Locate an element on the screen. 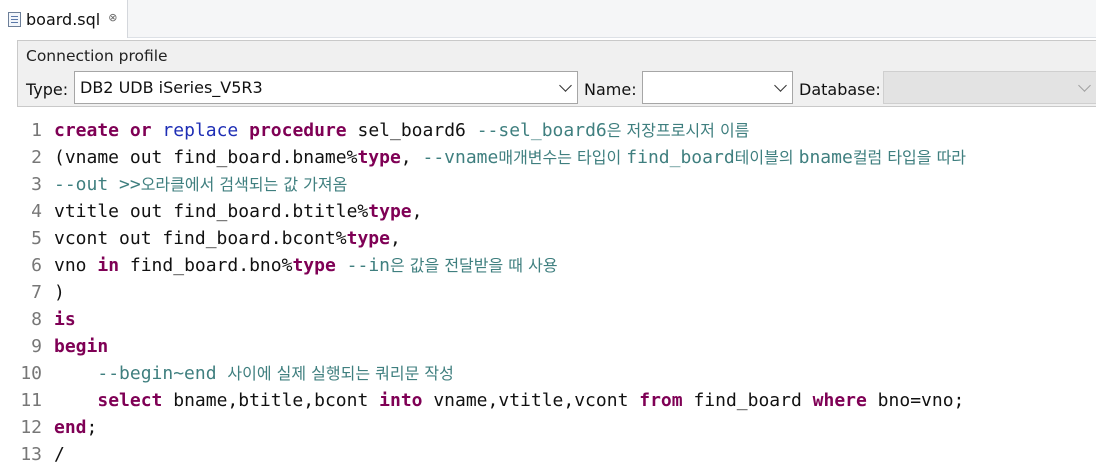 This screenshot has height=468, width=1096. type-label: Type: is located at coordinates (47, 89).